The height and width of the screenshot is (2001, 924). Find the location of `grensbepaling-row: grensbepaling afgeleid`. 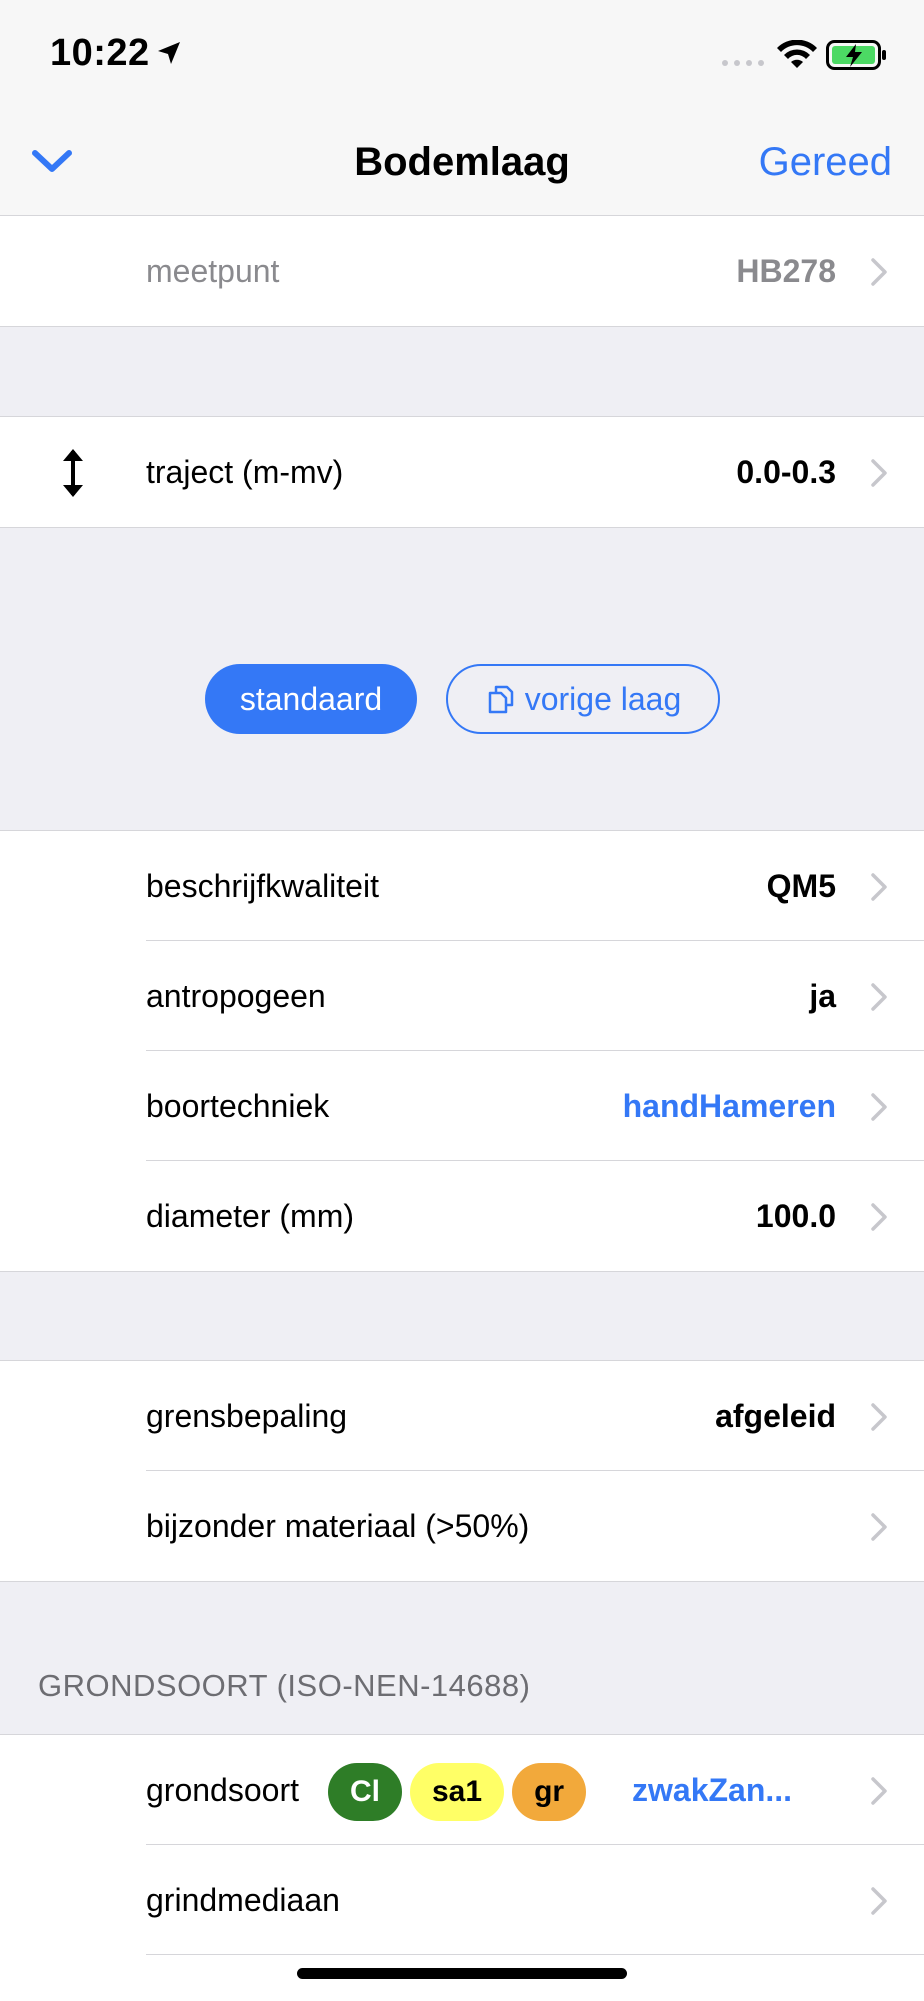

grensbepaling-row: grensbepaling afgeleid is located at coordinates (462, 1416).